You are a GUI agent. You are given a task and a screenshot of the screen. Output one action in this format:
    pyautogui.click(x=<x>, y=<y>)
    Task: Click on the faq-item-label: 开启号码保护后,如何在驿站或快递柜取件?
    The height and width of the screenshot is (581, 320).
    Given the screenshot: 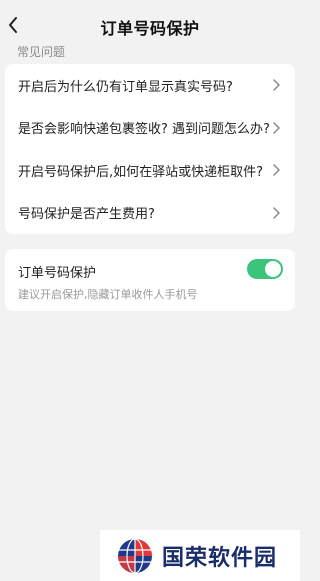 What is the action you would take?
    pyautogui.click(x=141, y=172)
    